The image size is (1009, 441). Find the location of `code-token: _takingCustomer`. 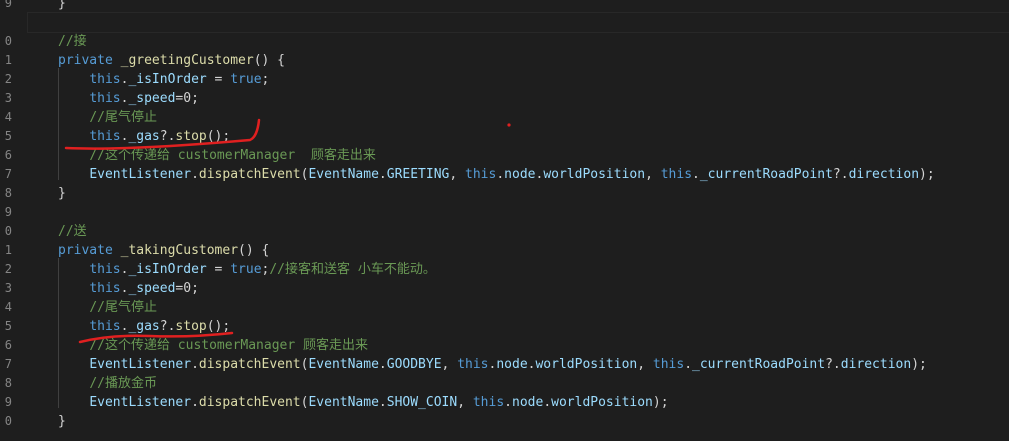

code-token: _takingCustomer is located at coordinates (179, 250).